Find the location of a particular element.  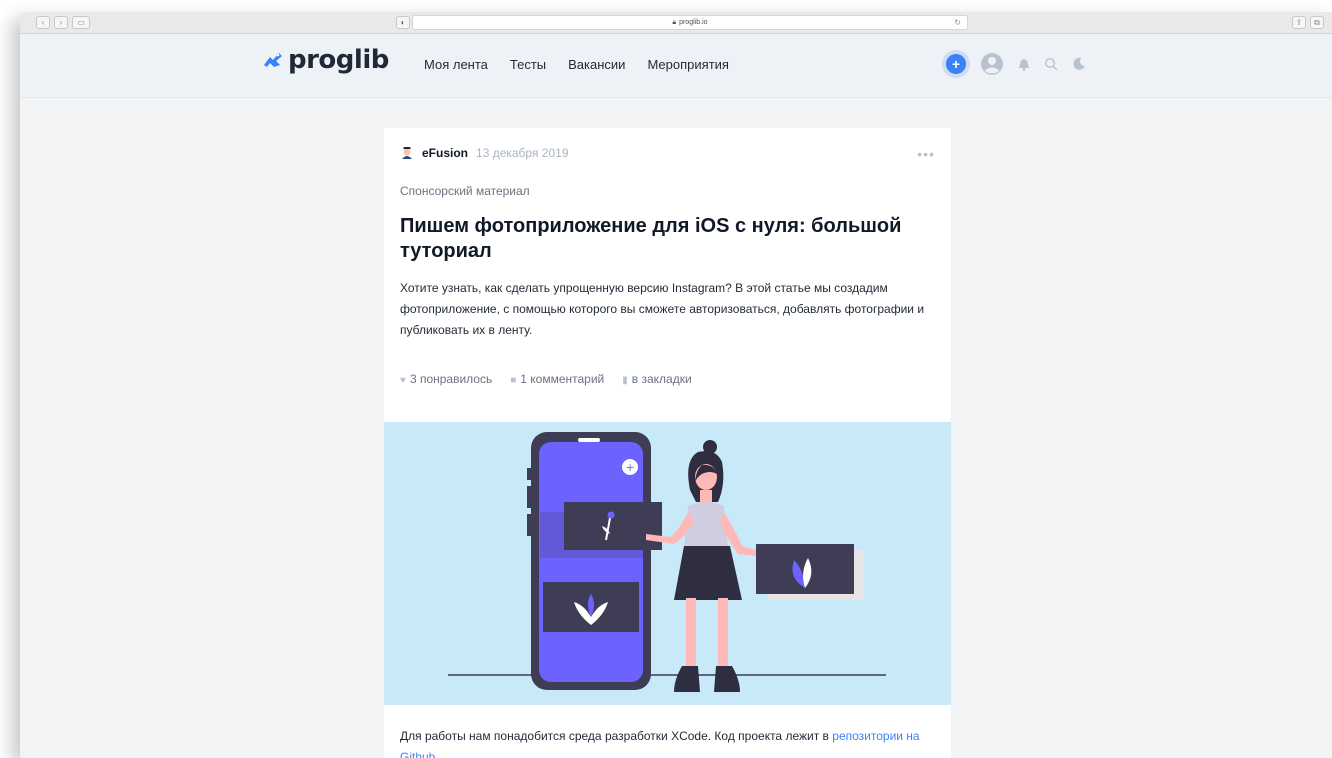

cover-illustration: + is located at coordinates (667, 562).